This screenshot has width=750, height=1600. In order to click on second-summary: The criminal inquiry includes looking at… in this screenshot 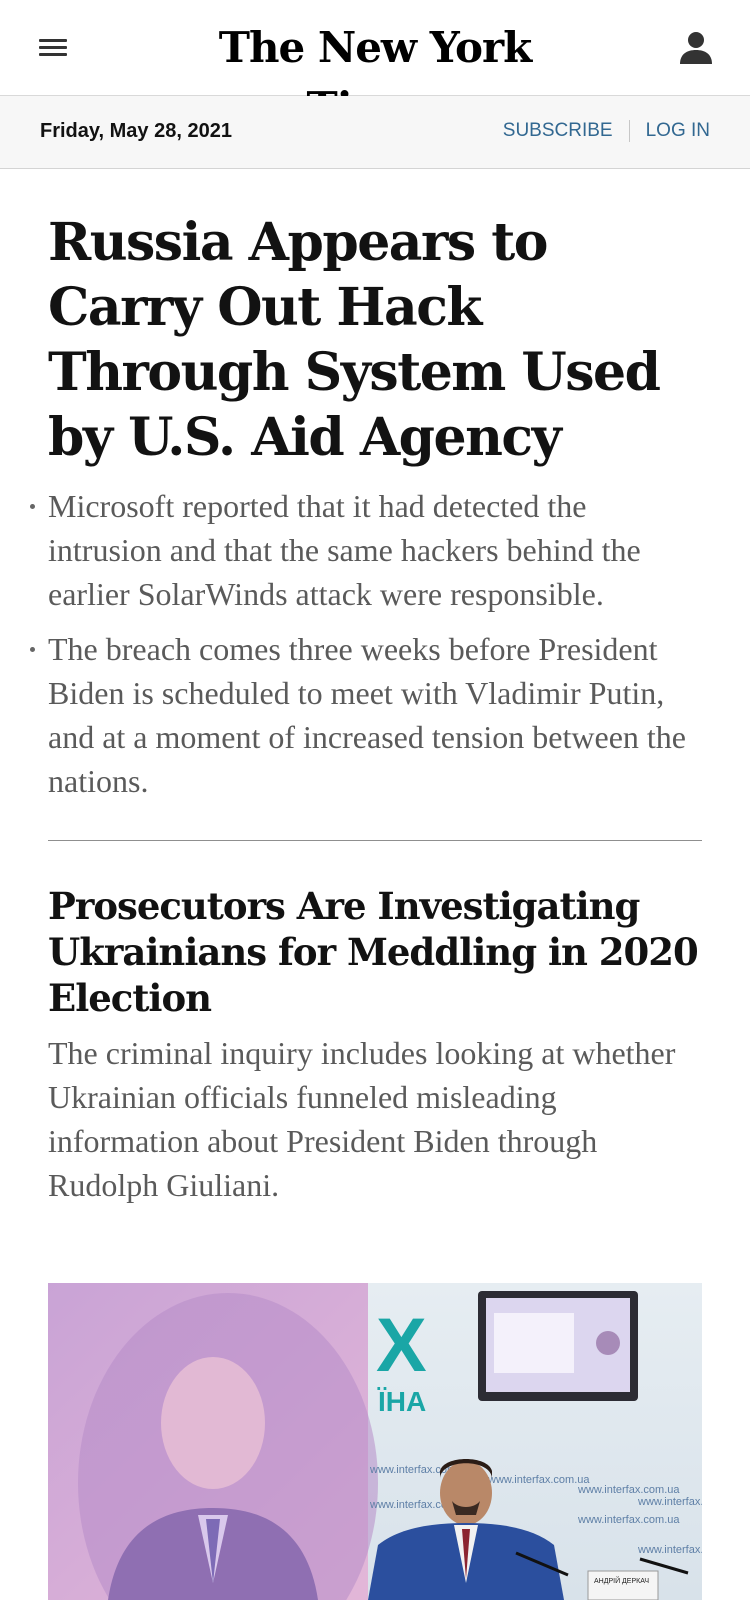, I will do `click(362, 1119)`.